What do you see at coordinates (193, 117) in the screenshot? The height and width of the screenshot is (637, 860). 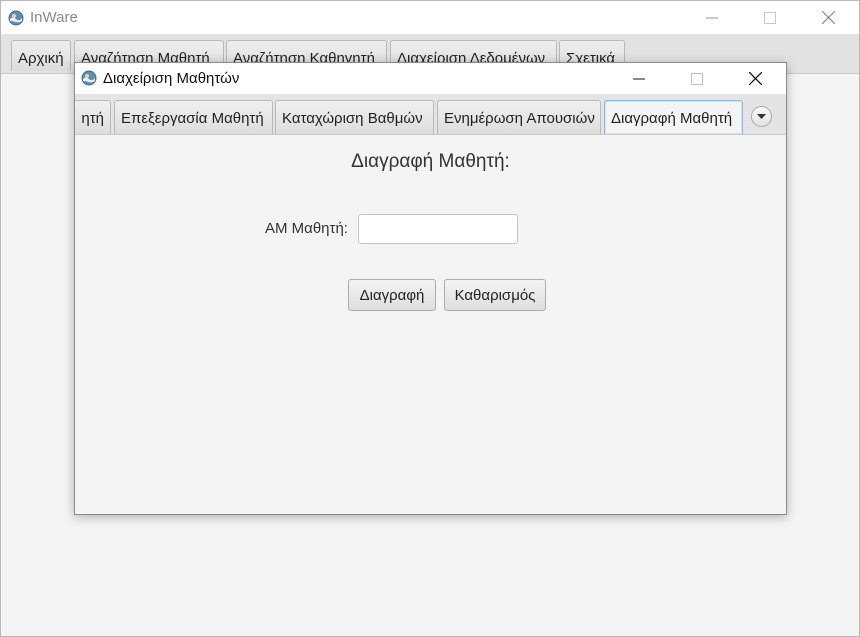 I see `tab-edit-student: Επεξεργασία Μαθητή` at bounding box center [193, 117].